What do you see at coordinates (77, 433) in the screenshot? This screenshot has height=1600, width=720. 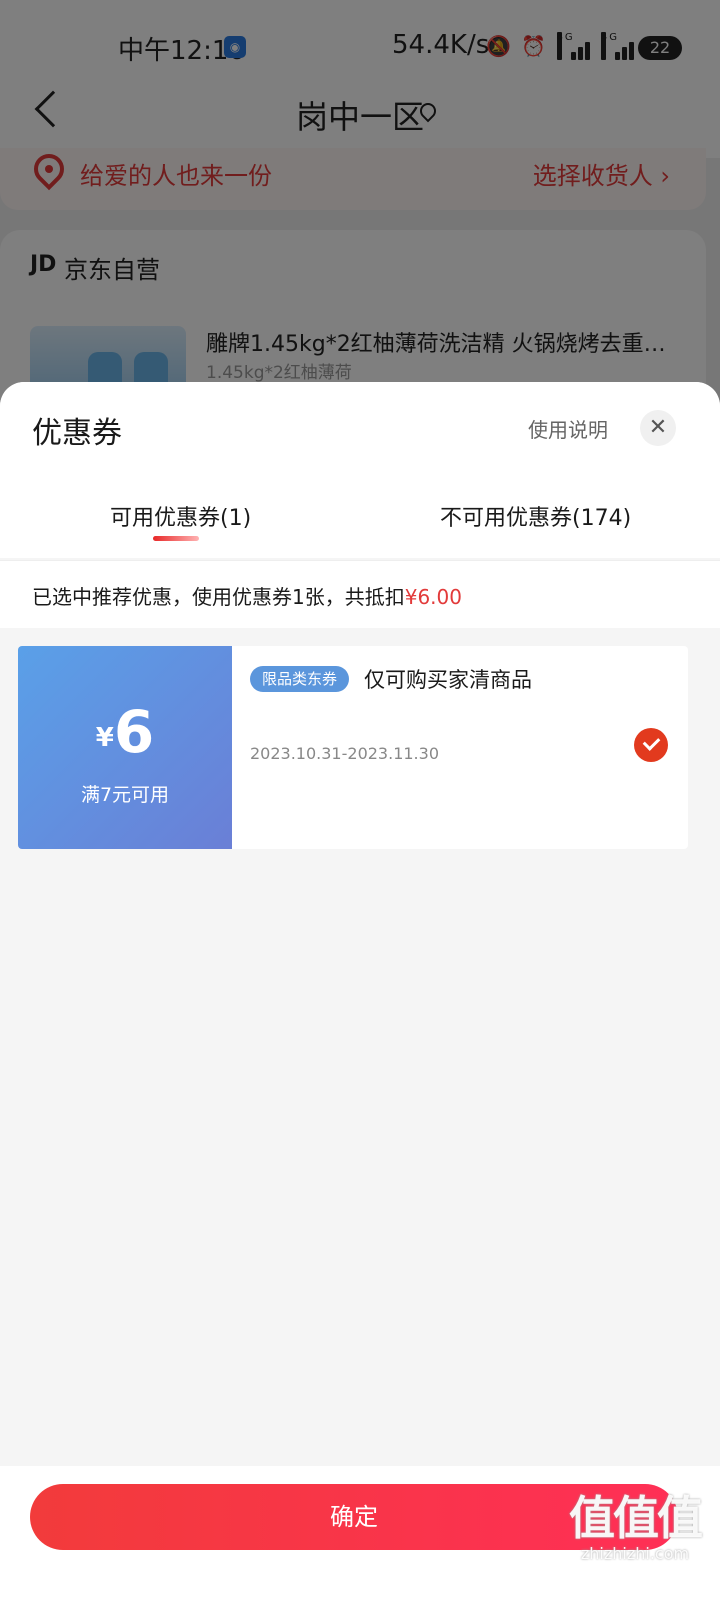 I see `sheet-title: 优惠券` at bounding box center [77, 433].